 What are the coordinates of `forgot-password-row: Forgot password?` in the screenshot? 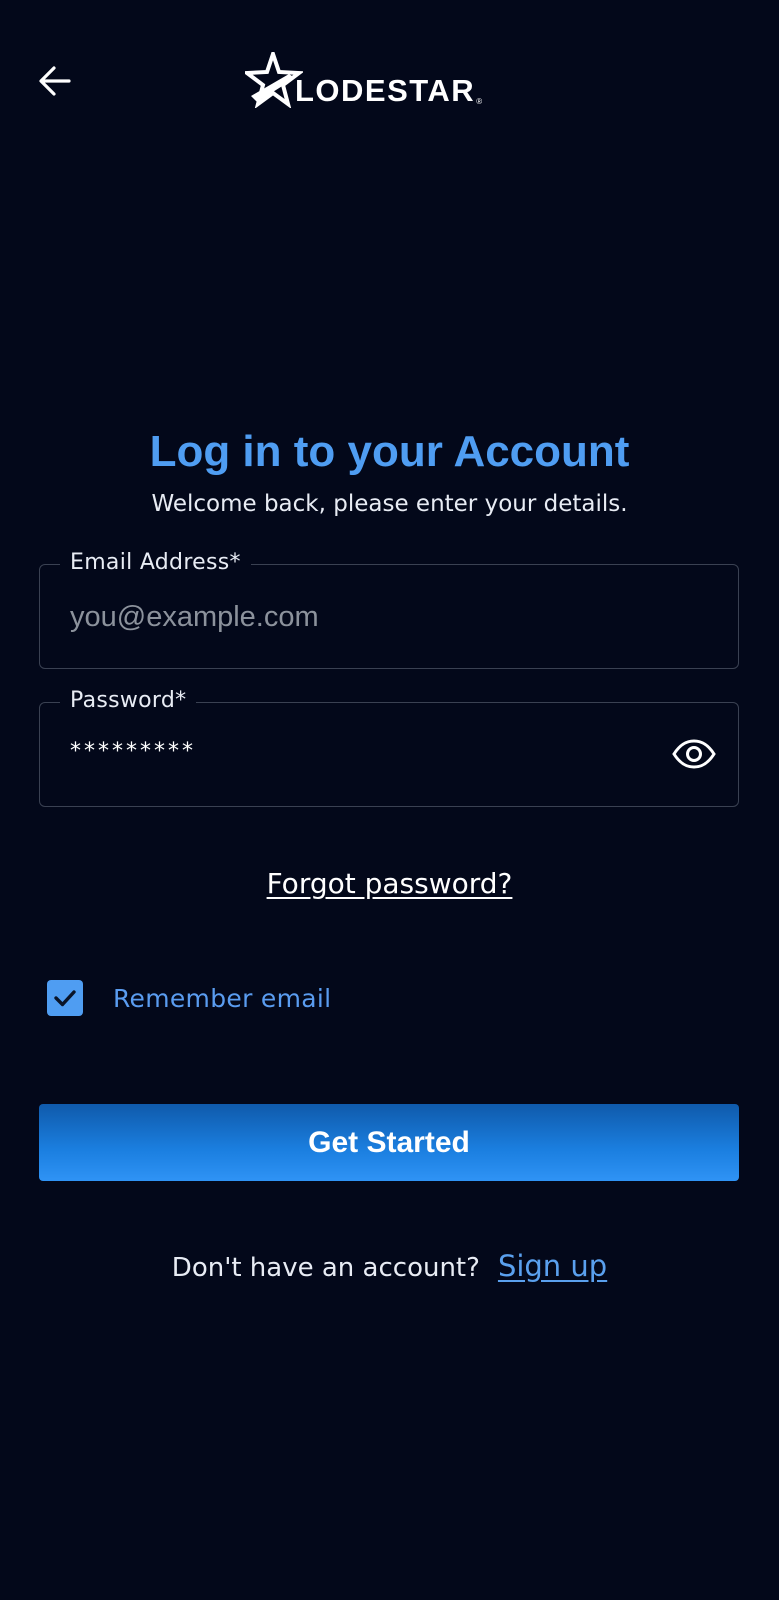 It's located at (389, 884).